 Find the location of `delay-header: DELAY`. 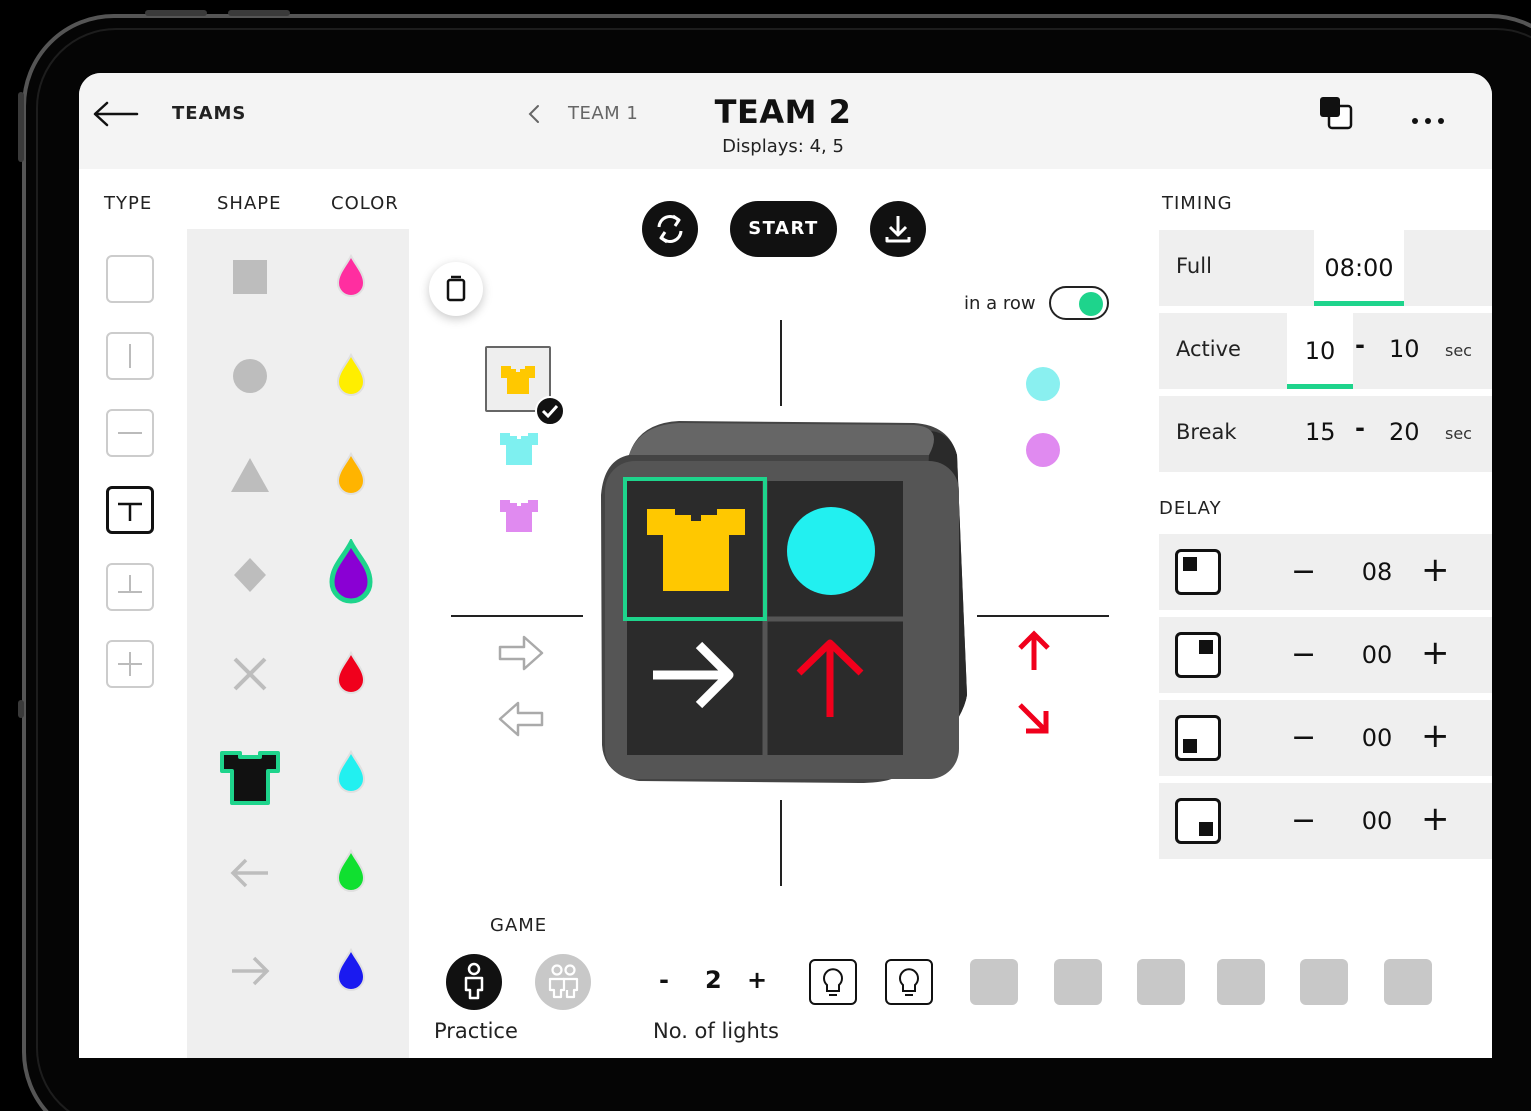

delay-header: DELAY is located at coordinates (1190, 508).